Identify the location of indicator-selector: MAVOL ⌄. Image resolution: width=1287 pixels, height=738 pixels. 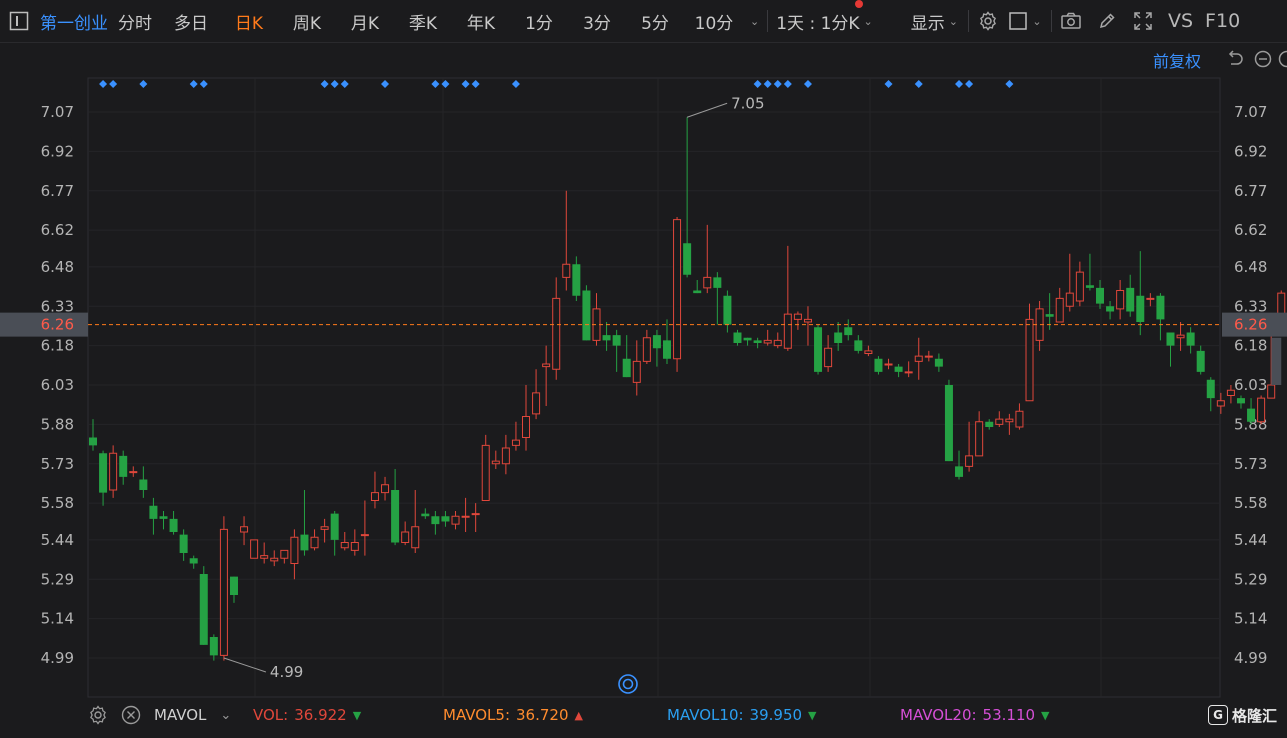
(192, 715).